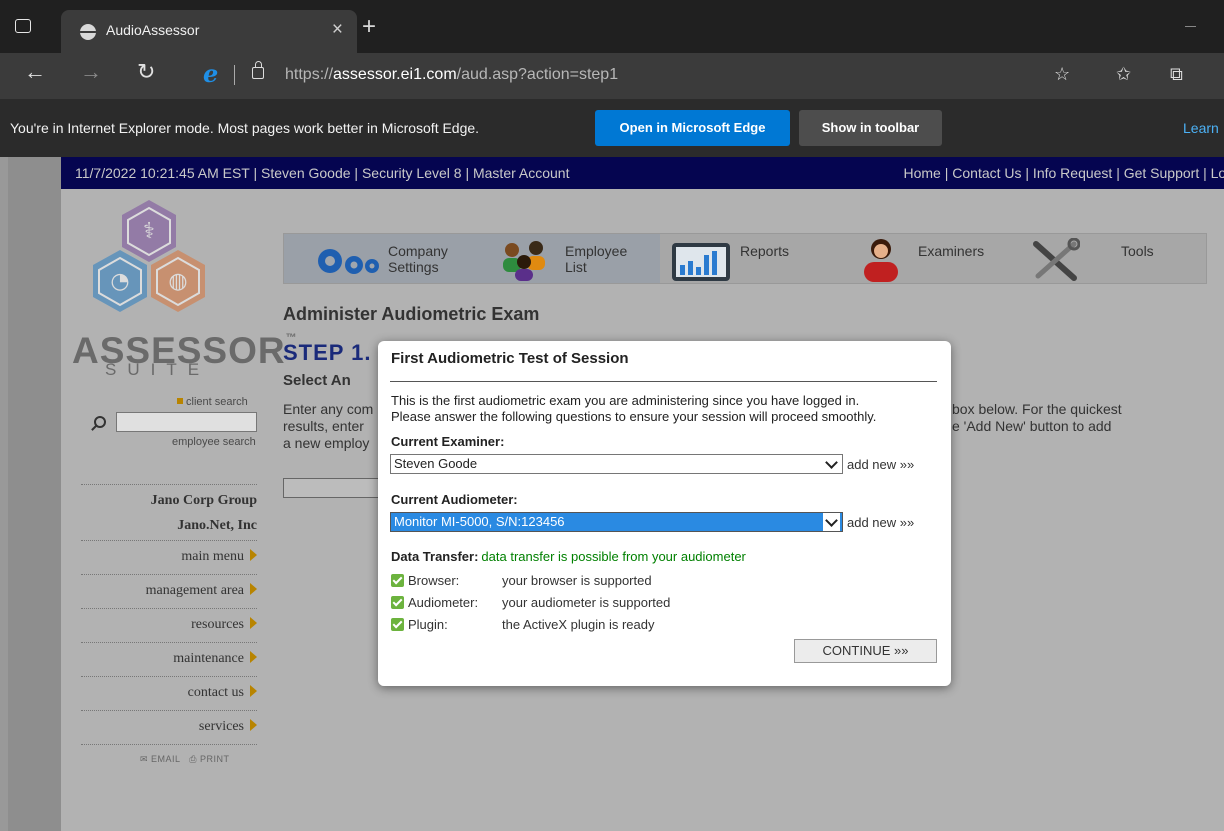 The height and width of the screenshot is (831, 1224). I want to click on print-link: ⎙ PRINT, so click(209, 759).